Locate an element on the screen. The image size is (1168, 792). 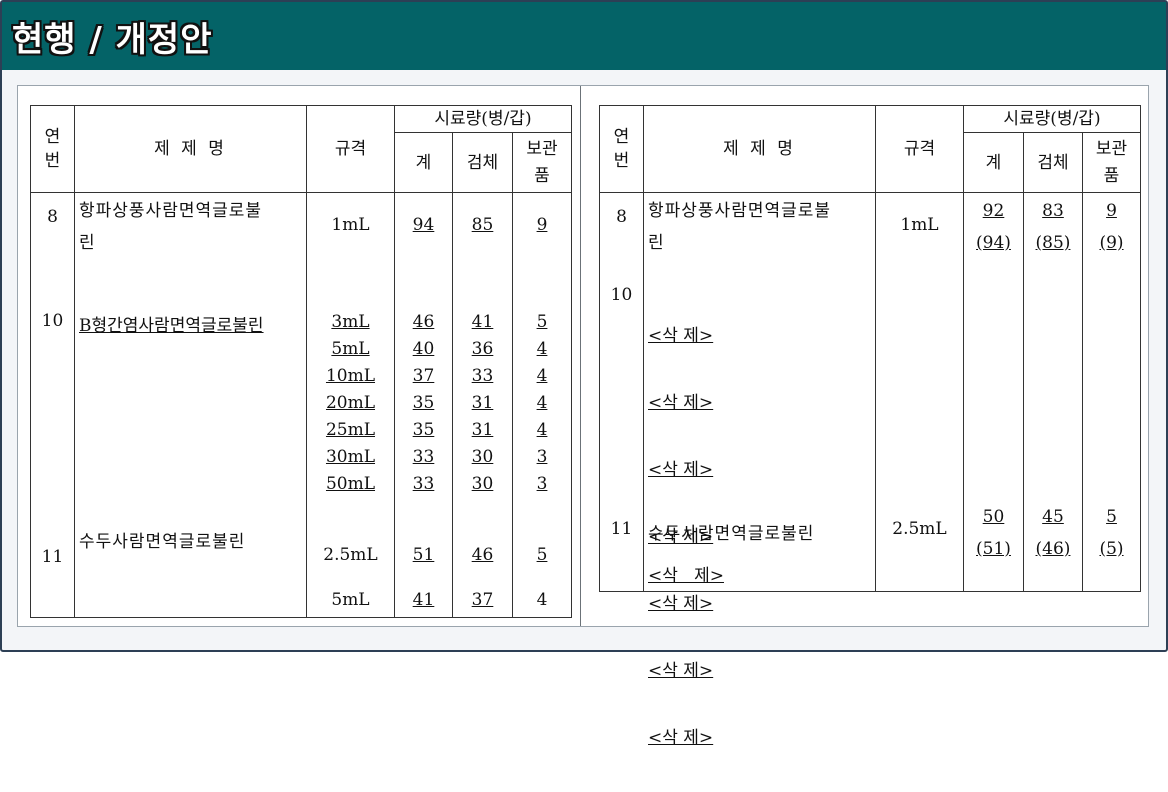
page-title: 현행 / 개정안 is located at coordinates (112, 40).